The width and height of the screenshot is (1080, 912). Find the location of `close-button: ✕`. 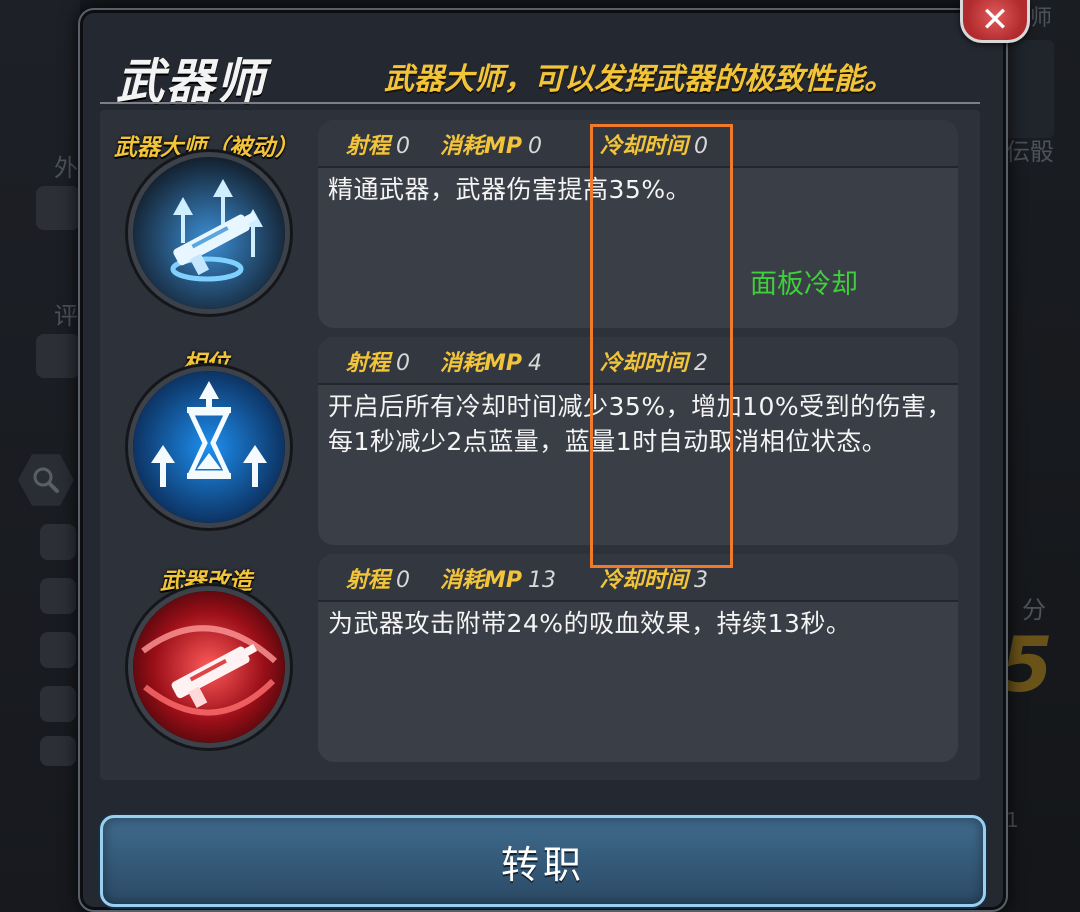

close-button: ✕ is located at coordinates (995, 21).